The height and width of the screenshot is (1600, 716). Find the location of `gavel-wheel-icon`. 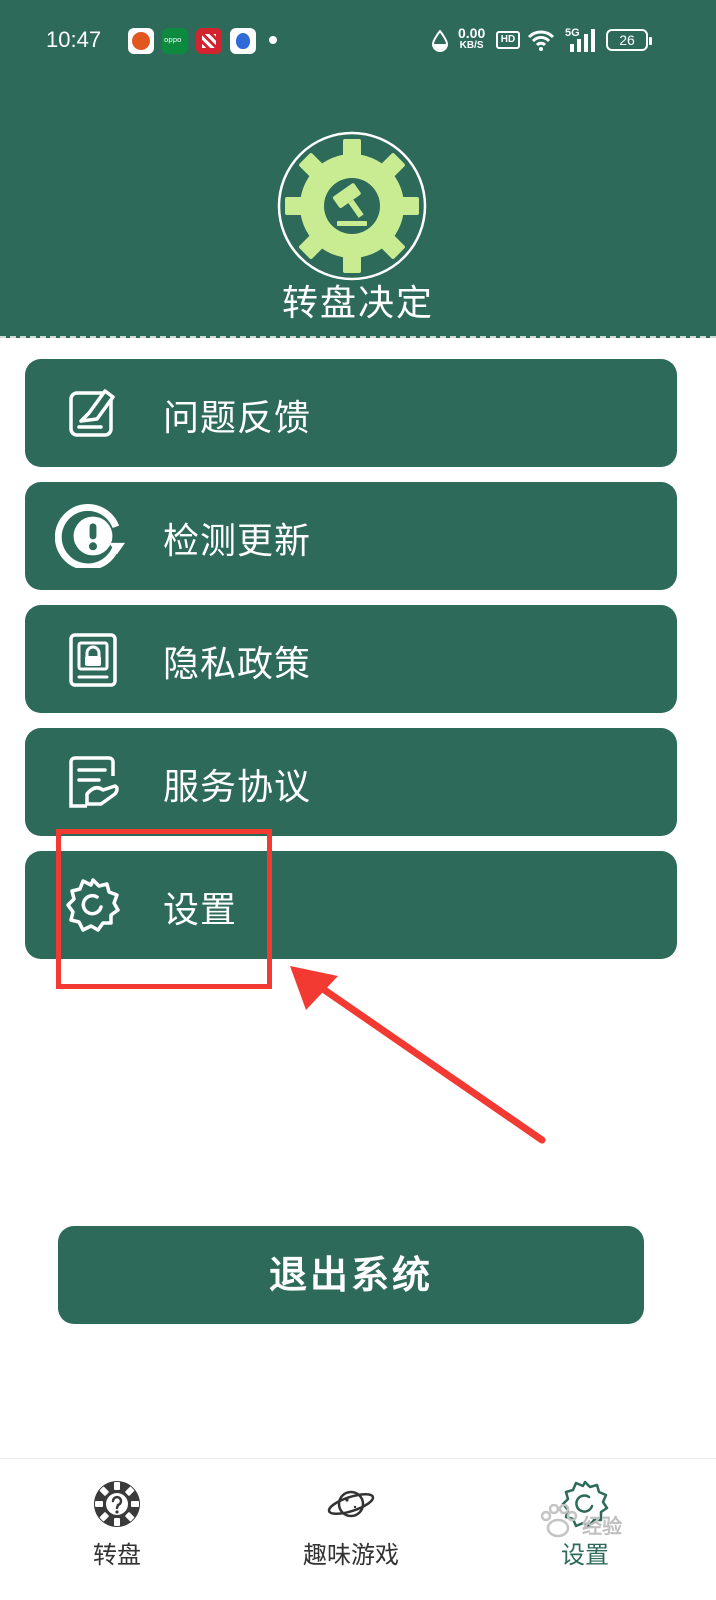

gavel-wheel-icon is located at coordinates (352, 206).